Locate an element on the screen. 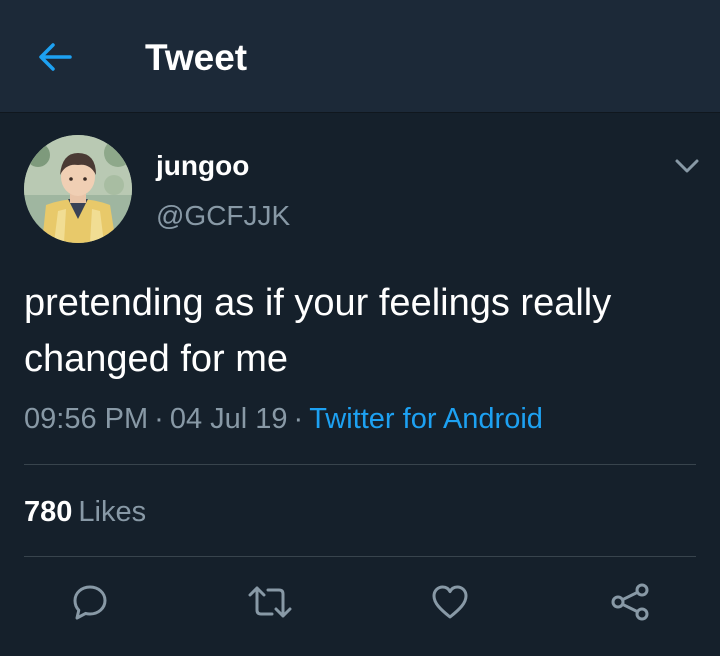 This screenshot has height=656, width=720. back-button is located at coordinates (55, 57).